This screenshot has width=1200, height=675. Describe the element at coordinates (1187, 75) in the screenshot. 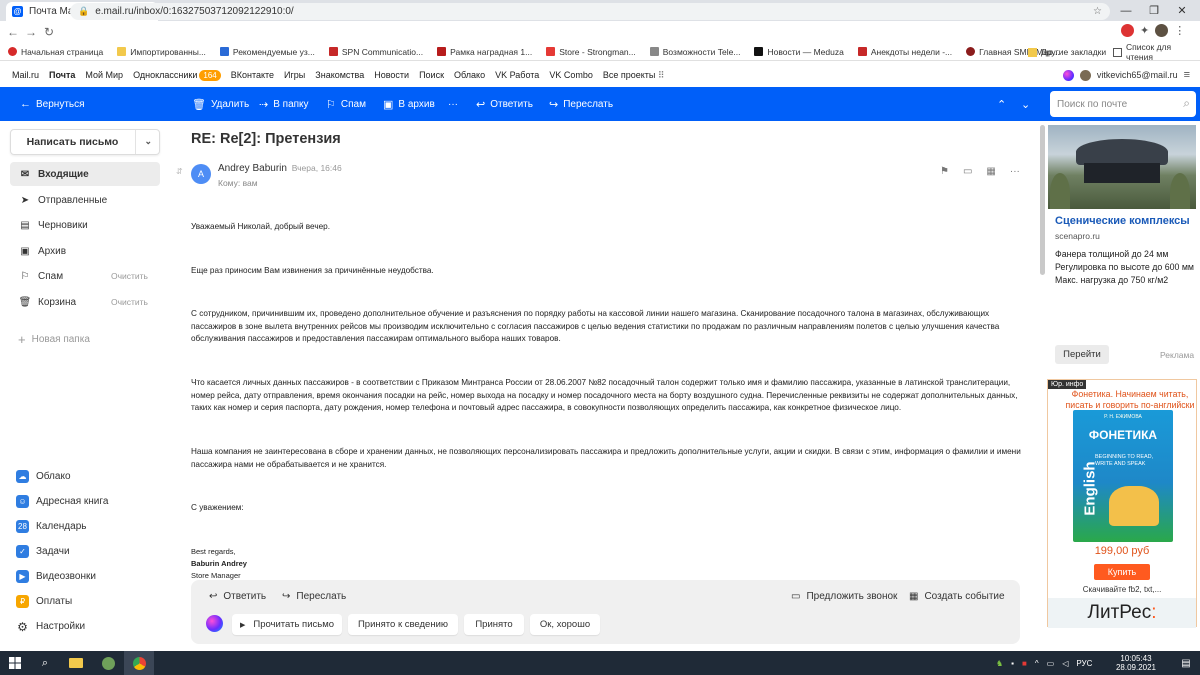

I see `hamburger-menu-icon: ≡` at that location.